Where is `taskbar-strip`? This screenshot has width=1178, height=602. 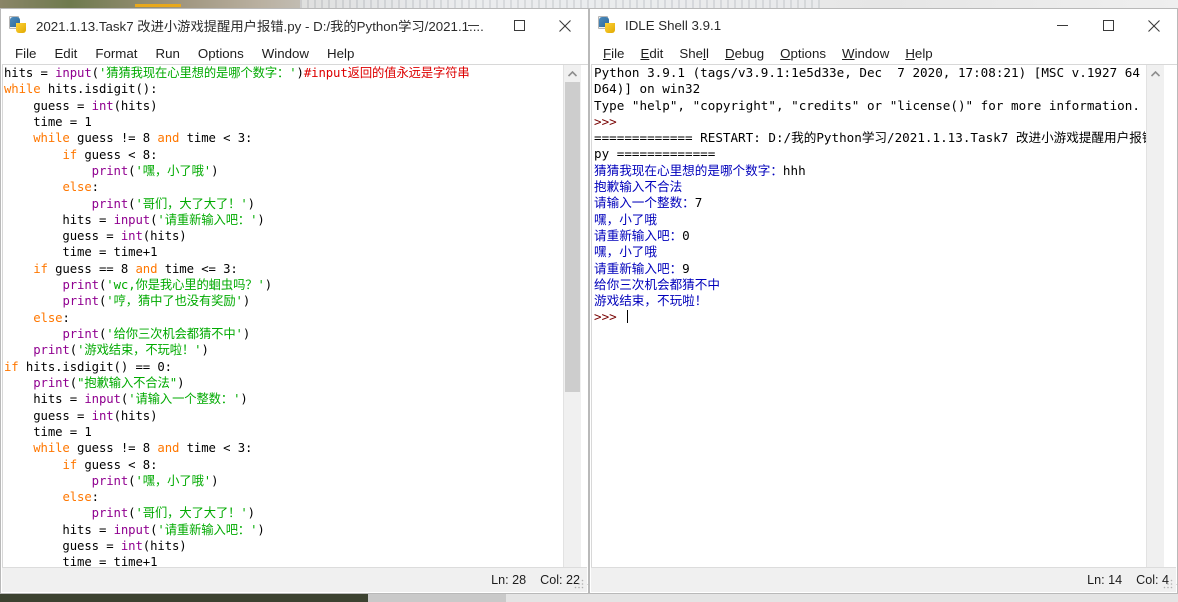 taskbar-strip is located at coordinates (589, 598).